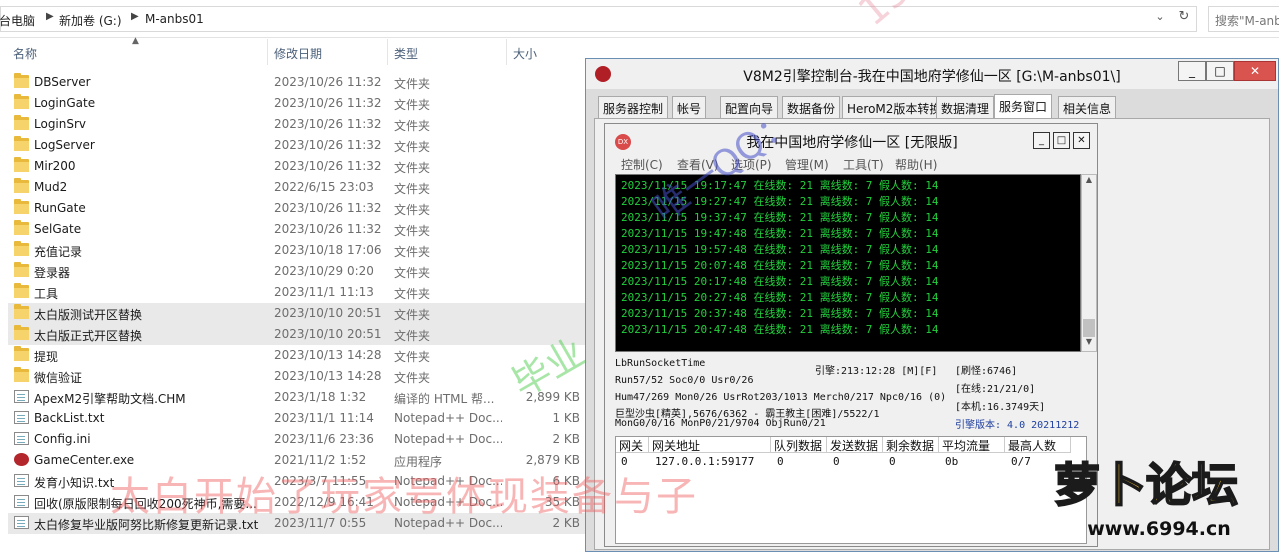 This screenshot has width=1279, height=552. Describe the element at coordinates (110, 399) in the screenshot. I see `file-name: ApexM2引擎帮助文档.CHM` at that location.